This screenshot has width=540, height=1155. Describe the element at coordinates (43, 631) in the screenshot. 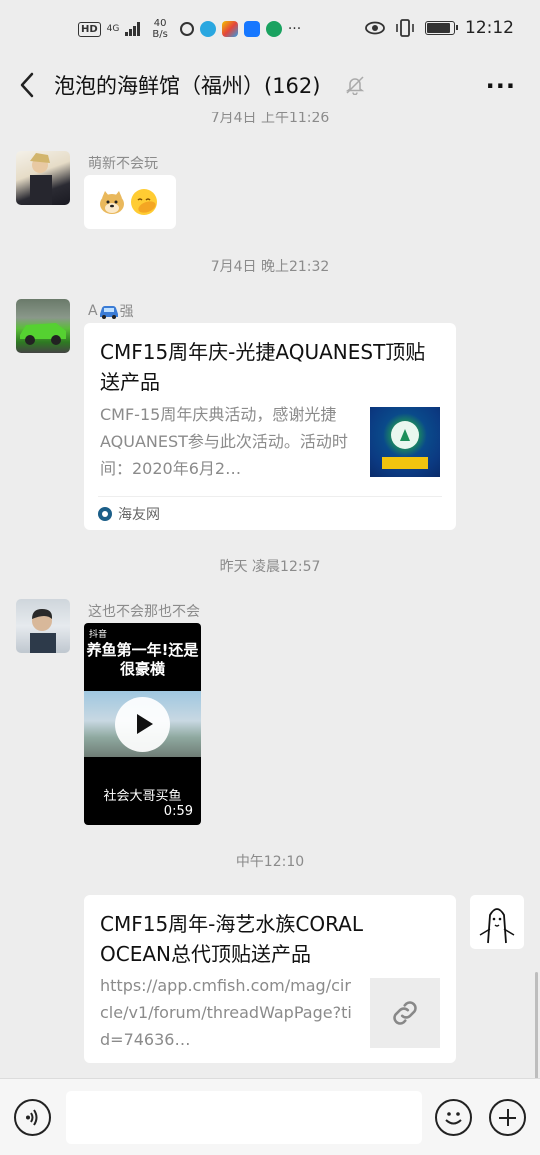

I see `person-avatar-icon` at that location.